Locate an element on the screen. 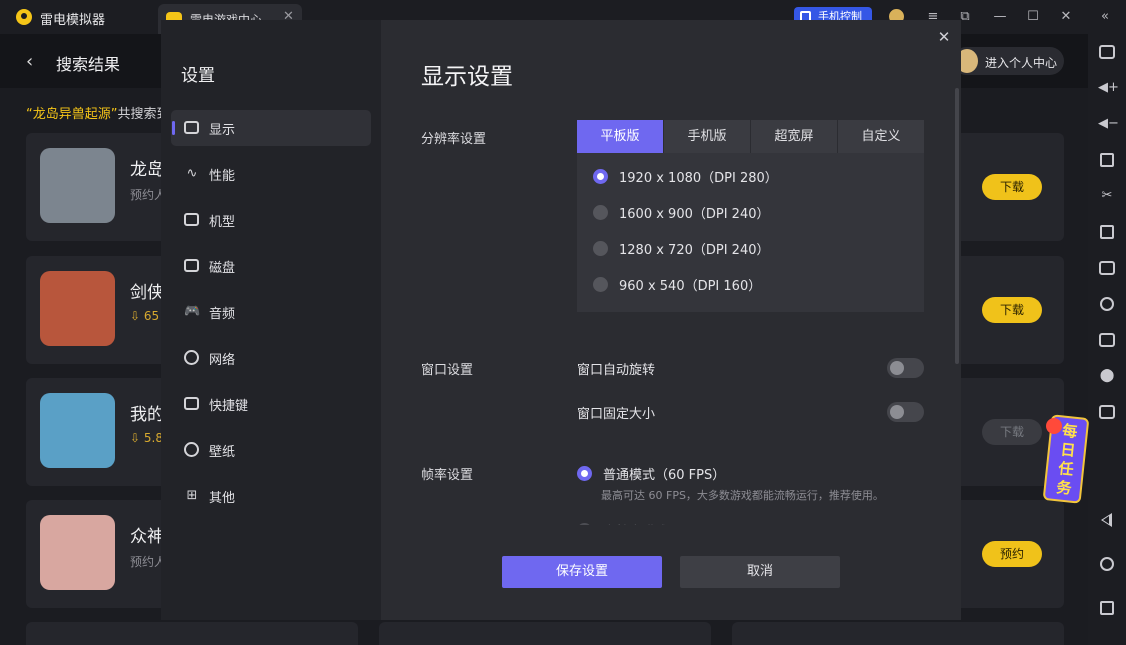  device-icon is located at coordinates (191, 219).